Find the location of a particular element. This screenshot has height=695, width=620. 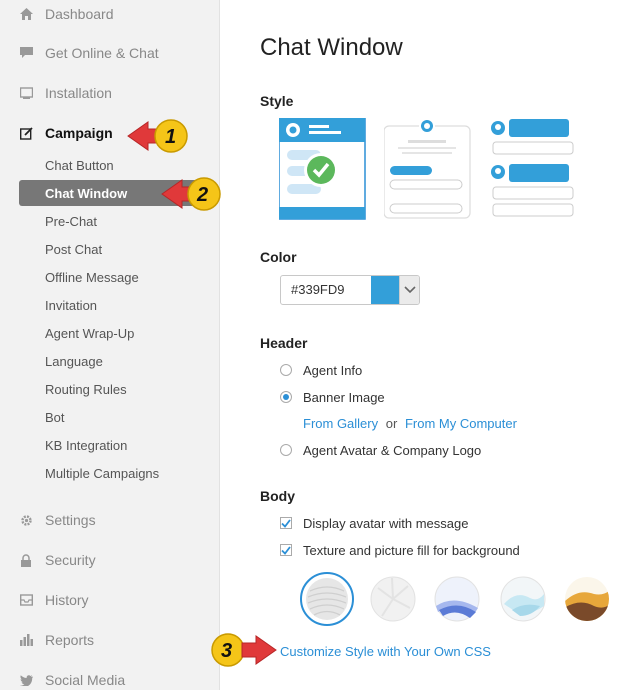

or-text: or is located at coordinates (391, 423).